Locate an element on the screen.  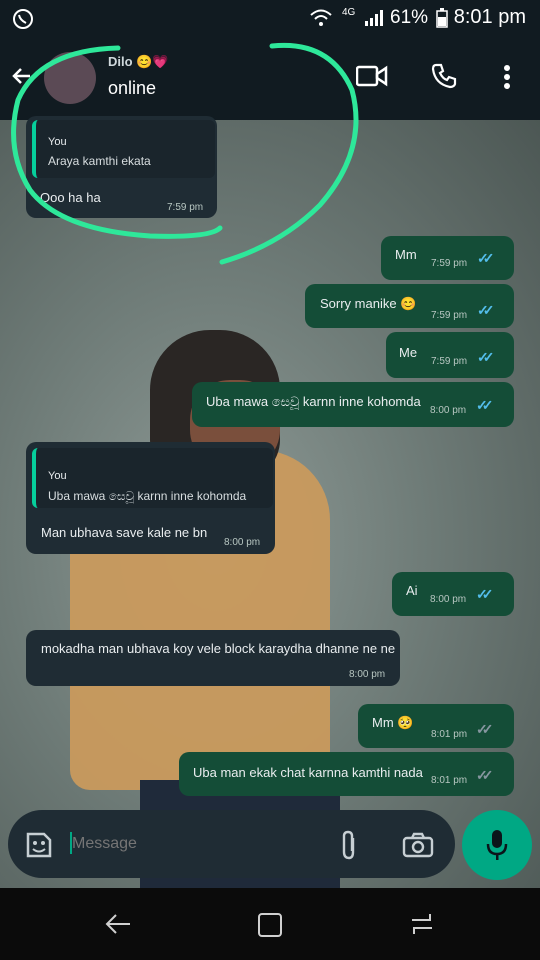
emoji-sticker-icon is located at coordinates (39, 845).